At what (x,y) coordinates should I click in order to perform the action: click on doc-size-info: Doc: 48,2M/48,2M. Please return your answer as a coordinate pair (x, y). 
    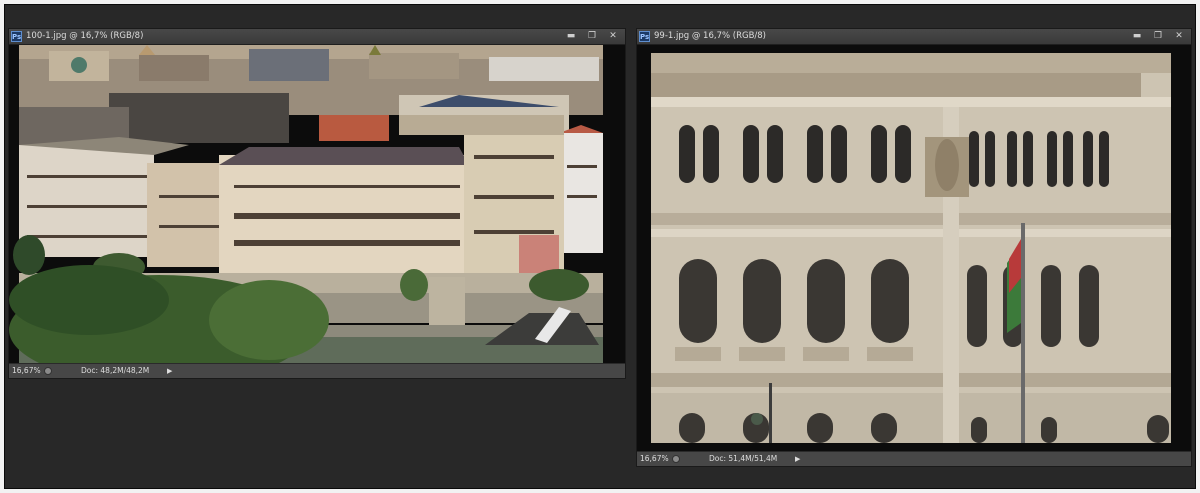
    Looking at the image, I should click on (115, 370).